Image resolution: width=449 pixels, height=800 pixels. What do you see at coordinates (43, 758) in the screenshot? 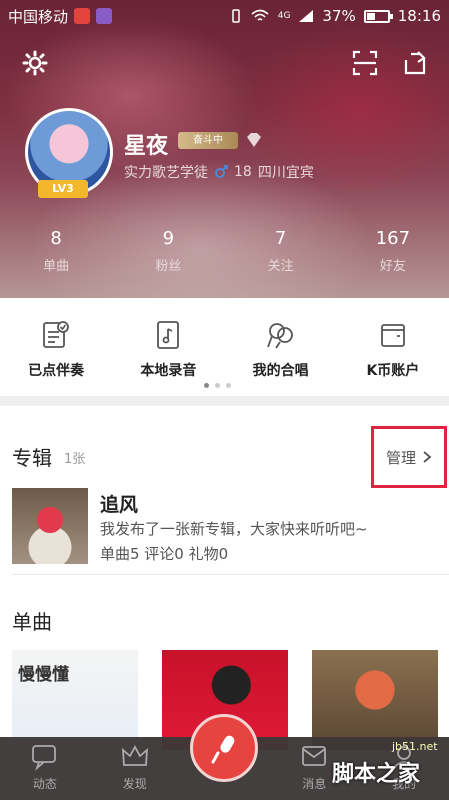
I see `feed-icon` at bounding box center [43, 758].